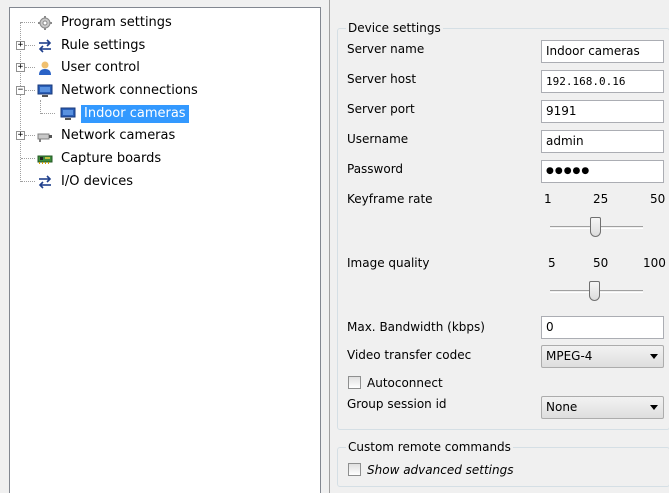 This screenshot has width=669, height=493. What do you see at coordinates (45, 68) in the screenshot?
I see `user-icon` at bounding box center [45, 68].